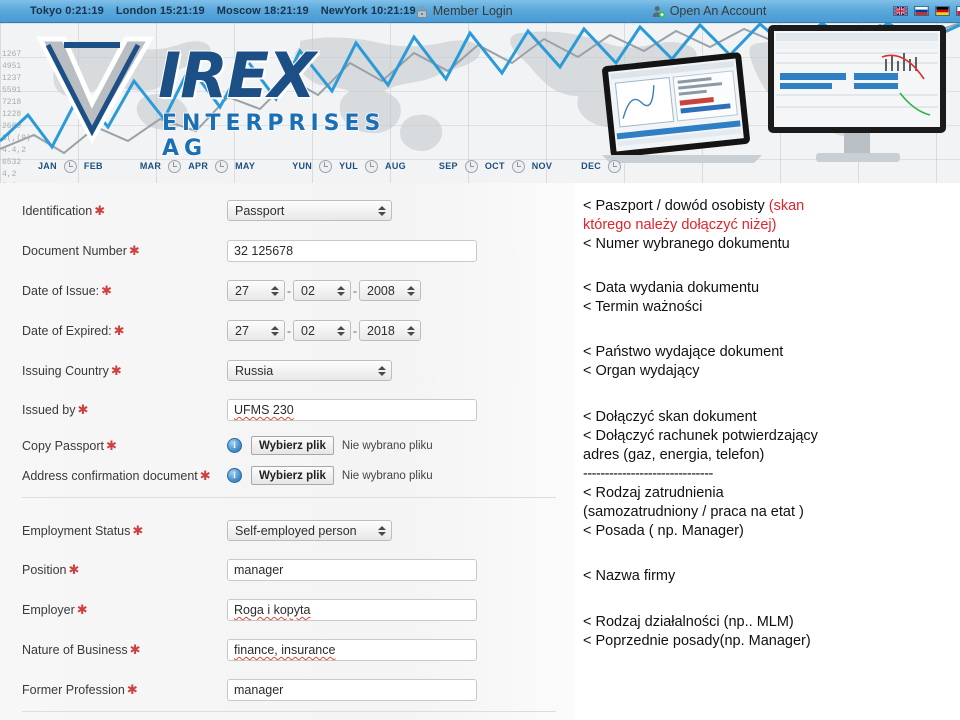 The width and height of the screenshot is (960, 720). What do you see at coordinates (273, 136) in the screenshot?
I see `logo-tagline: ENTERPRISES AG` at bounding box center [273, 136].